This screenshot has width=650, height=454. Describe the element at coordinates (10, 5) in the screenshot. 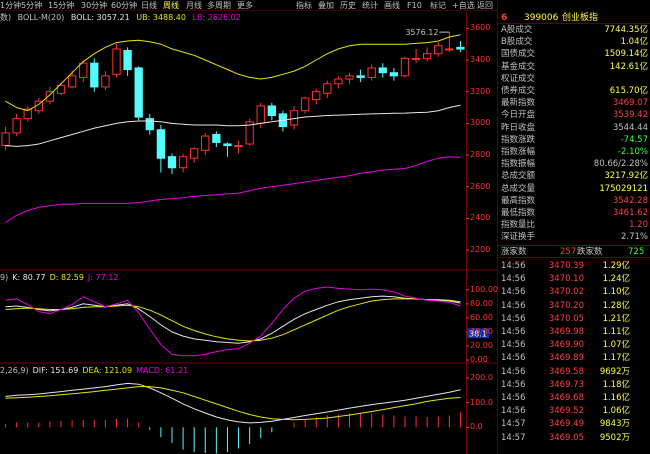

I see `period-tab: 1分钟` at that location.